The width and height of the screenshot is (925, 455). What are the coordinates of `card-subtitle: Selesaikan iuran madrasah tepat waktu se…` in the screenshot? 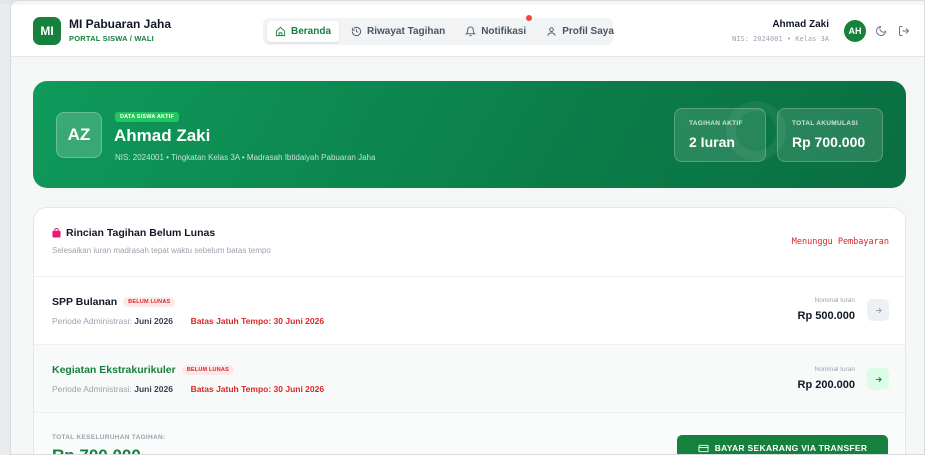 It's located at (161, 250).